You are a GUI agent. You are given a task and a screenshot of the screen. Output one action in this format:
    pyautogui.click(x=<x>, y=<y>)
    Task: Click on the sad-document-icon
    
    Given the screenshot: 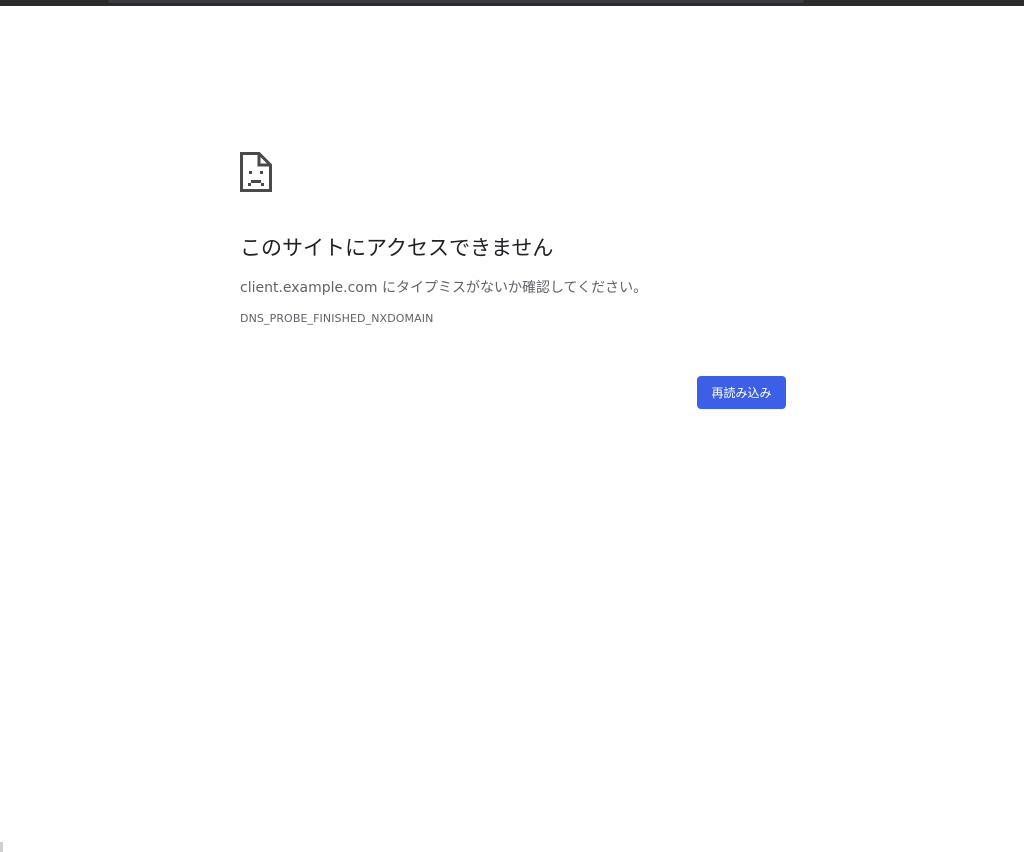 What is the action you would take?
    pyautogui.click(x=256, y=172)
    